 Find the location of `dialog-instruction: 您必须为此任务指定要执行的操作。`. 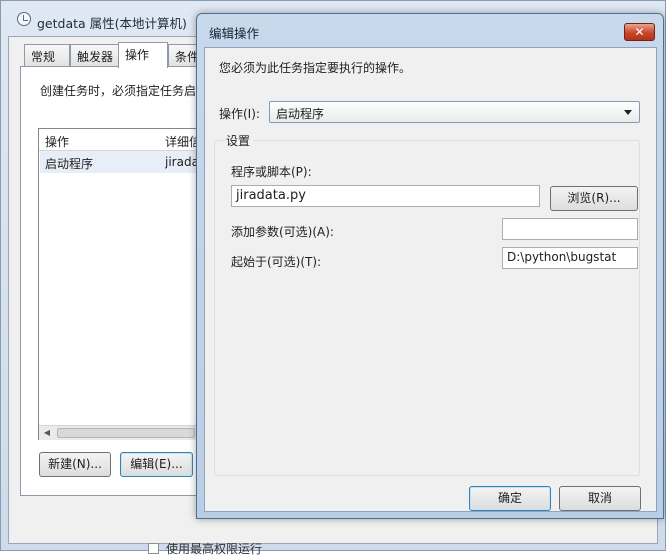

dialog-instruction: 您必须为此任务指定要执行的操作。 is located at coordinates (315, 68).